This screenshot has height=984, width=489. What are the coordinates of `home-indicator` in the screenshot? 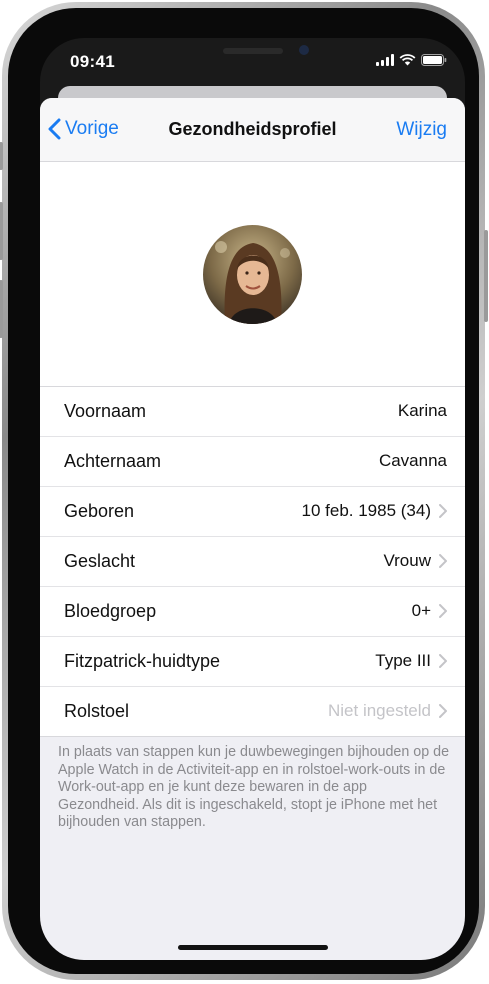 It's located at (253, 947).